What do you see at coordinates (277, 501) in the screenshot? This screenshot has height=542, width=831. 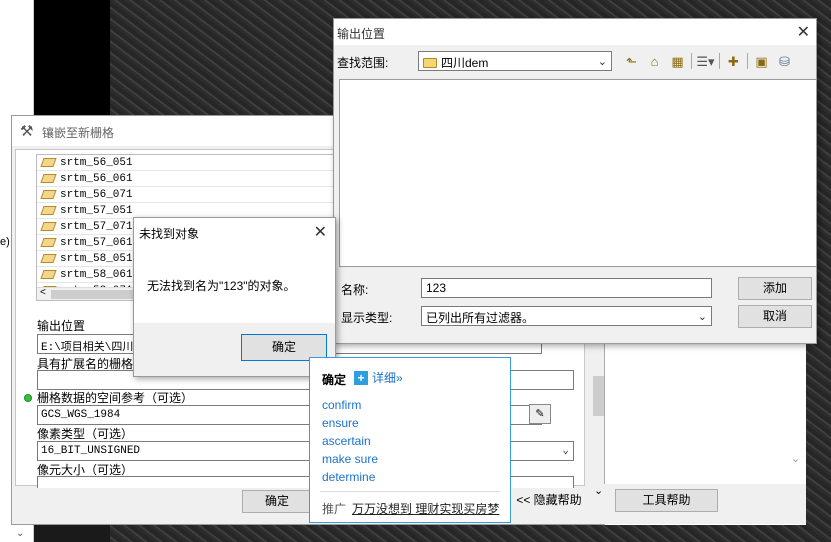 I see `ok-button: 确定` at bounding box center [277, 501].